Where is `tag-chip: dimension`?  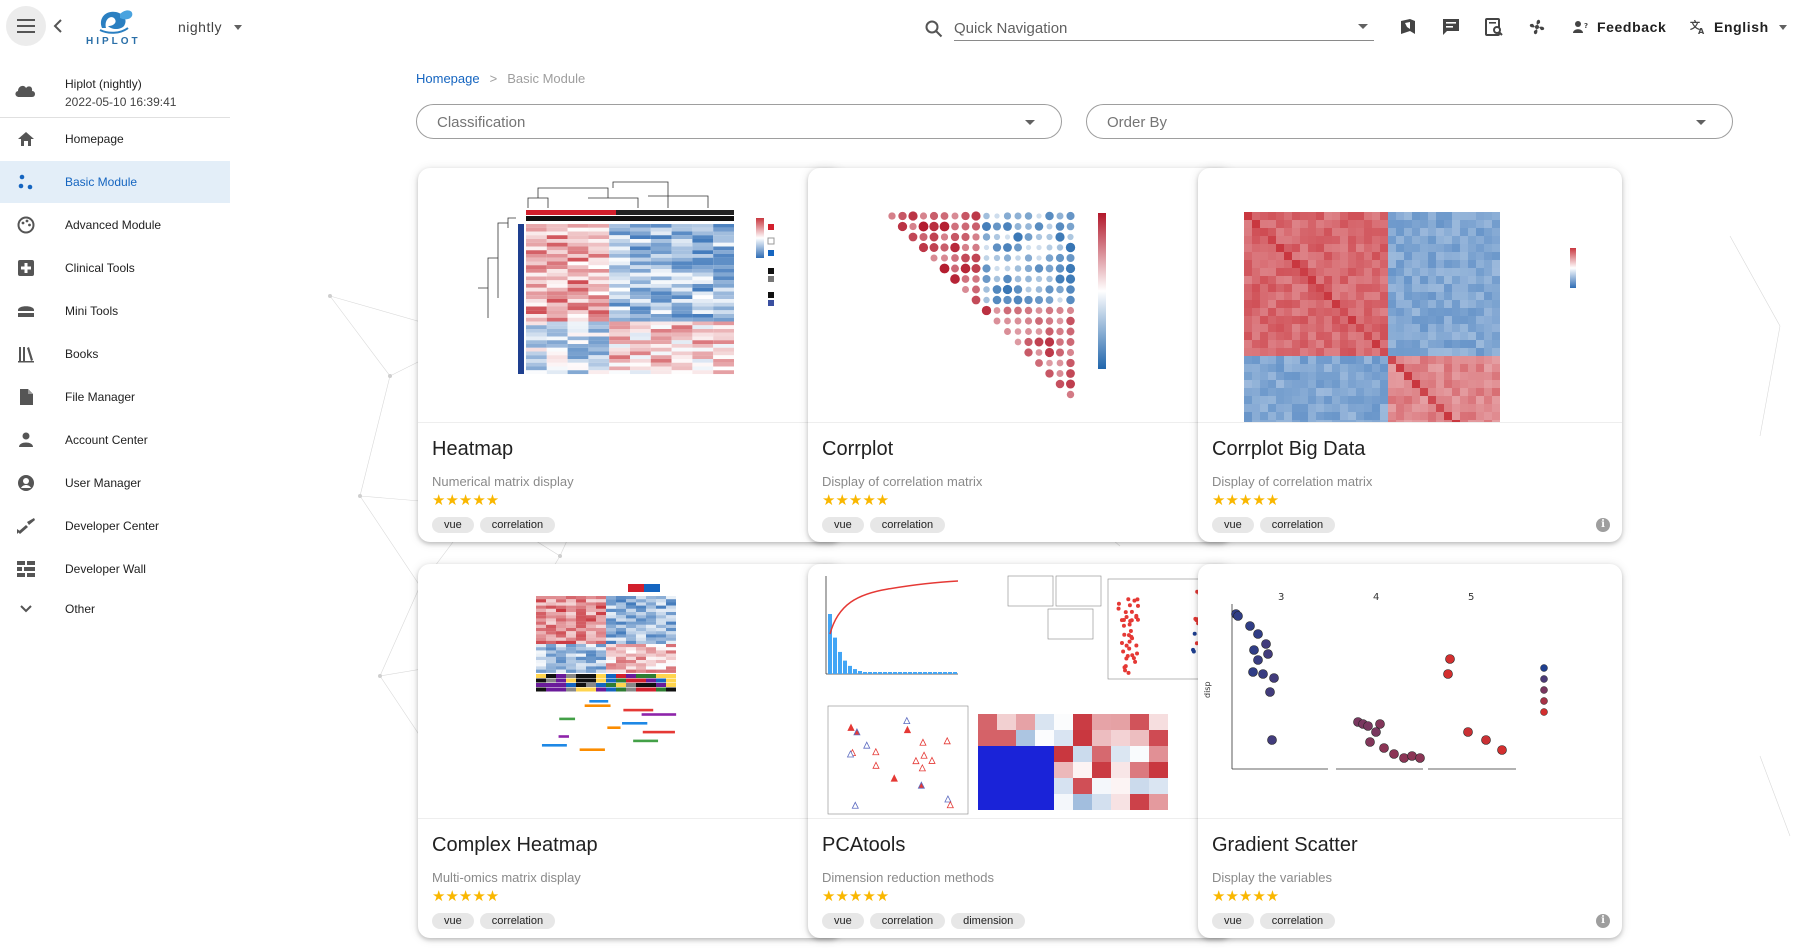
tag-chip: dimension is located at coordinates (988, 921).